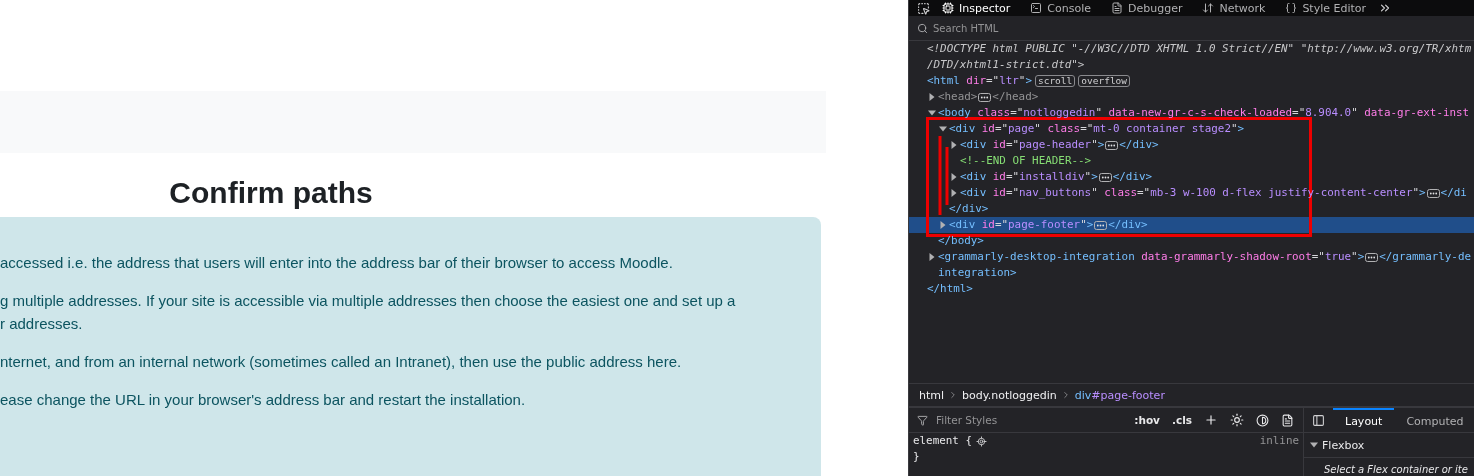  Describe the element at coordinates (1029, 177) in the screenshot. I see `markup-line: <div id="installdiv">` at that location.